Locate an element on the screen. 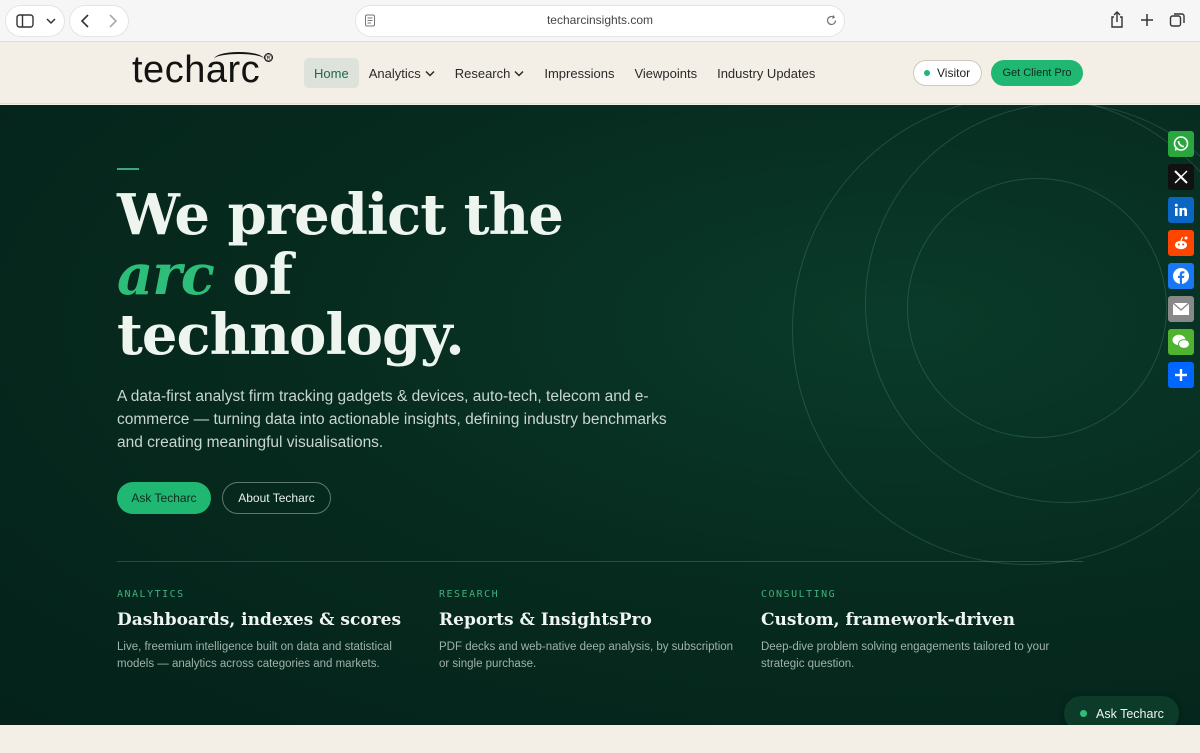  toolbar-actions is located at coordinates (1147, 20).